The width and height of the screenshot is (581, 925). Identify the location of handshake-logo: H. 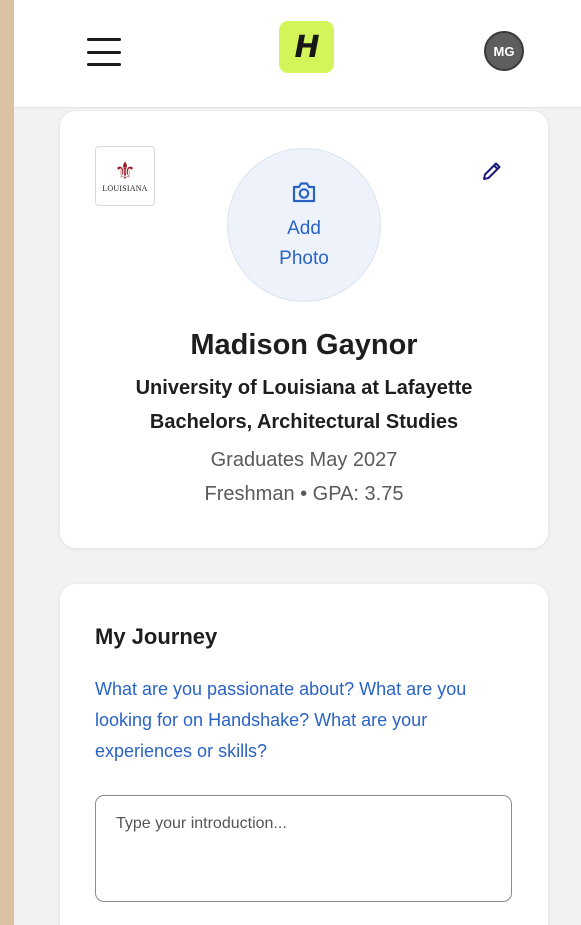
(306, 47).